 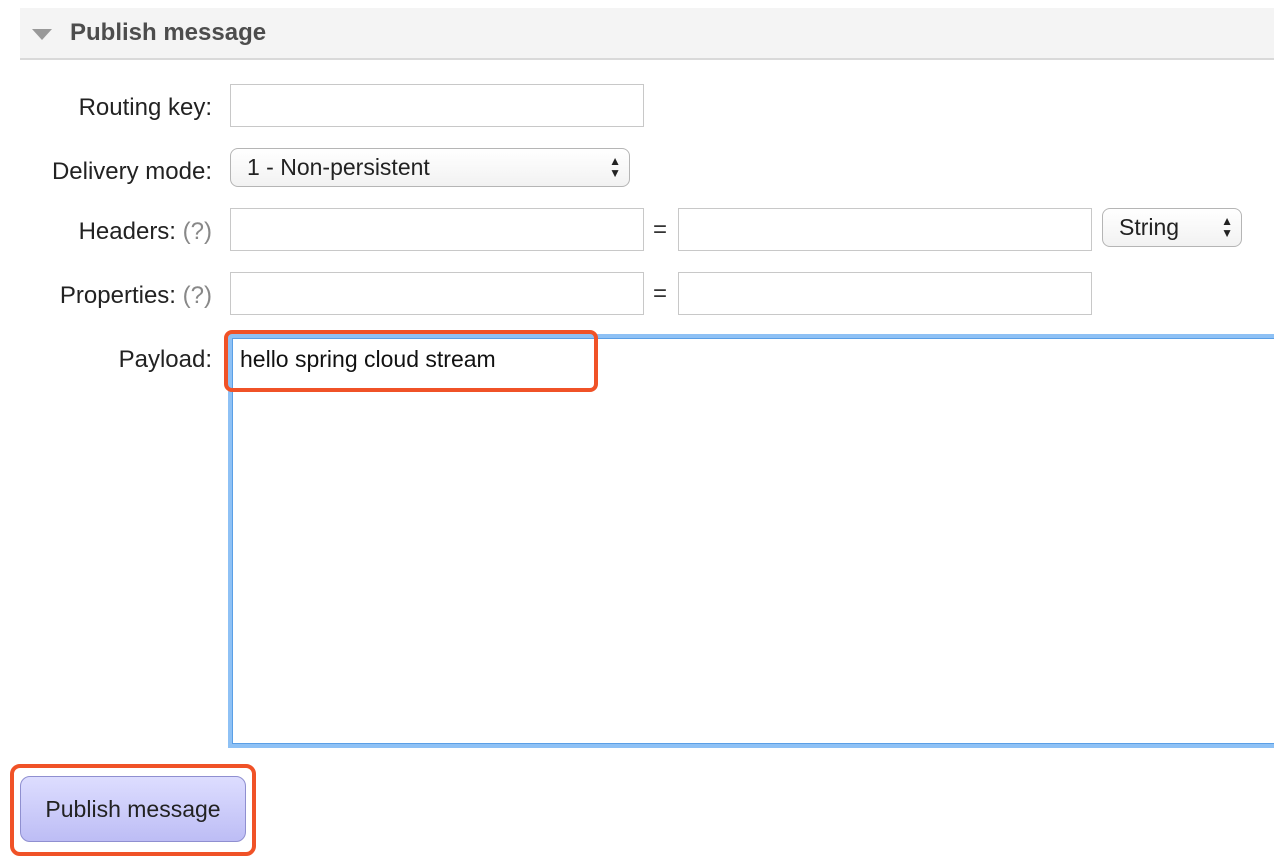 I want to click on headers-type-value: String, so click(x=1149, y=227).